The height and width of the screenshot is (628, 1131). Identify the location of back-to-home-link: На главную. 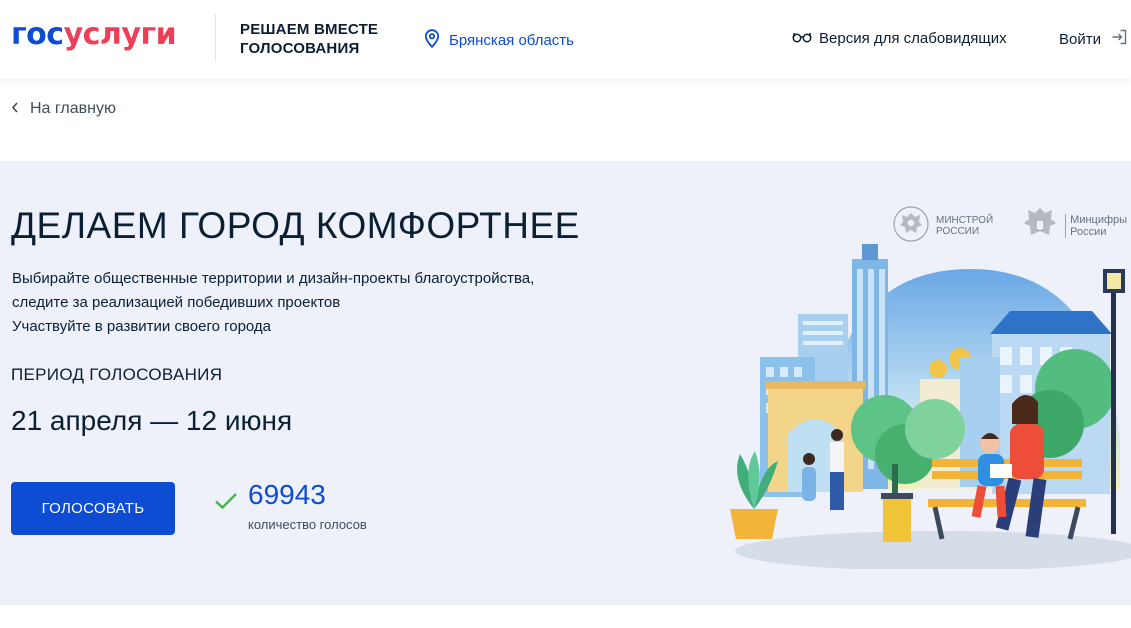
(63, 109).